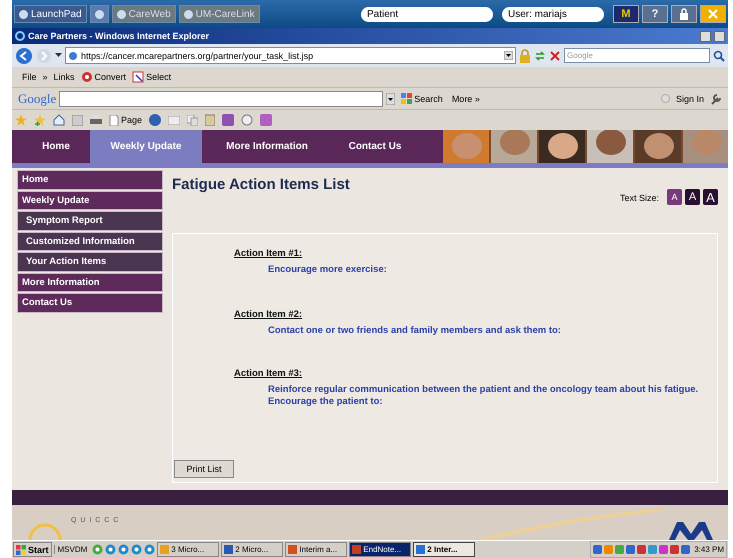 This screenshot has height=558, width=733. I want to click on copy-icon, so click(192, 120).